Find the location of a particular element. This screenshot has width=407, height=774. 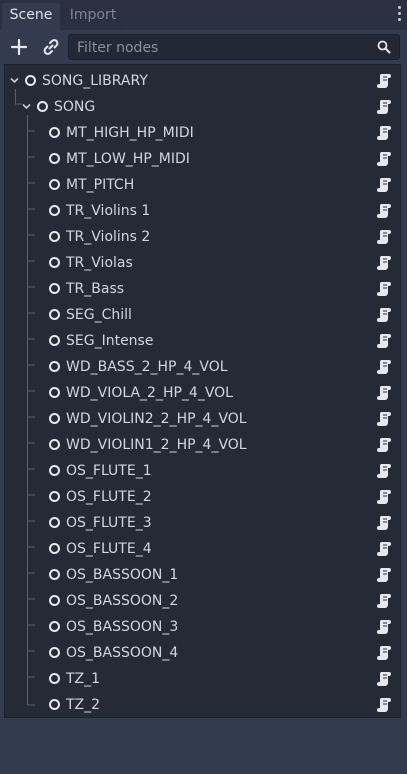

tree-node-label: SONG_LIBRARY is located at coordinates (95, 81).